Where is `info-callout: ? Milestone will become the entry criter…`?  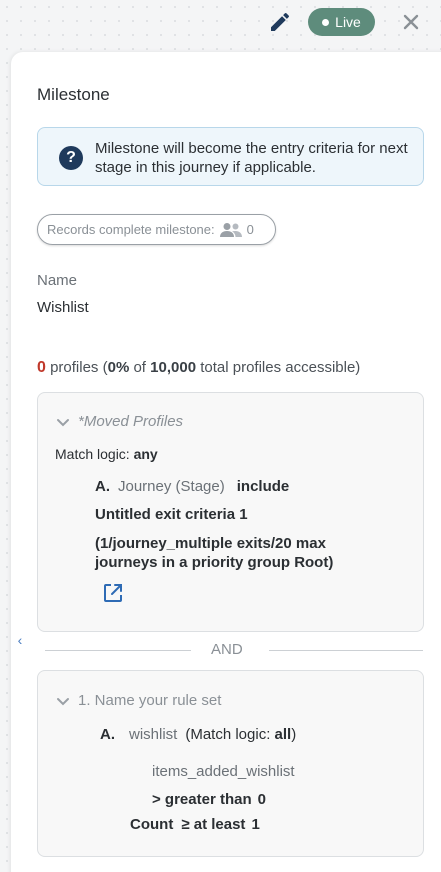
info-callout: ? Milestone will become the entry criter… is located at coordinates (230, 156).